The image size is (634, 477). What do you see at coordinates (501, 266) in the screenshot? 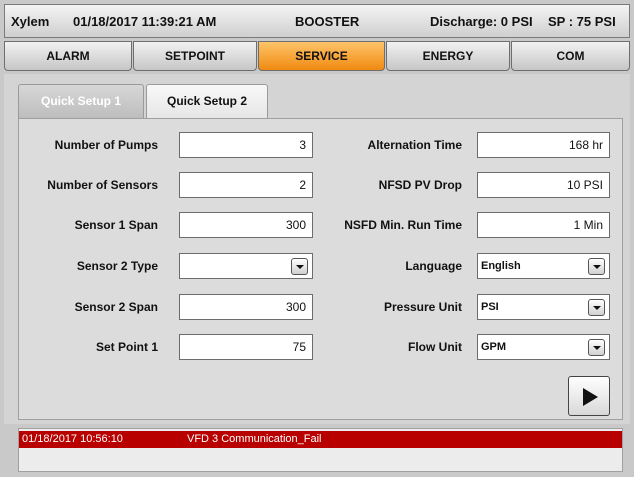
I see `language-value: English` at bounding box center [501, 266].